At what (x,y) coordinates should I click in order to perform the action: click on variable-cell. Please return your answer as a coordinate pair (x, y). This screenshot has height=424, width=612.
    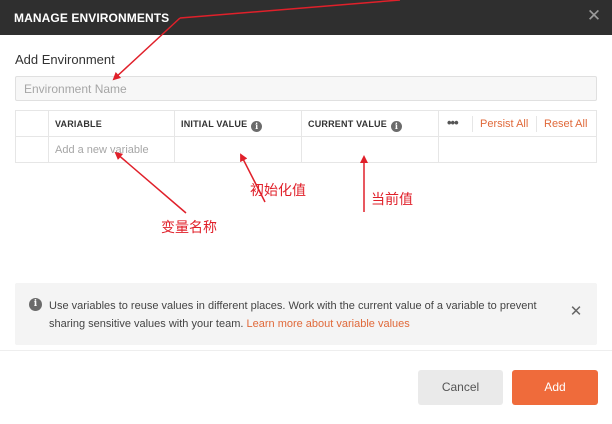
    Looking at the image, I should click on (112, 150).